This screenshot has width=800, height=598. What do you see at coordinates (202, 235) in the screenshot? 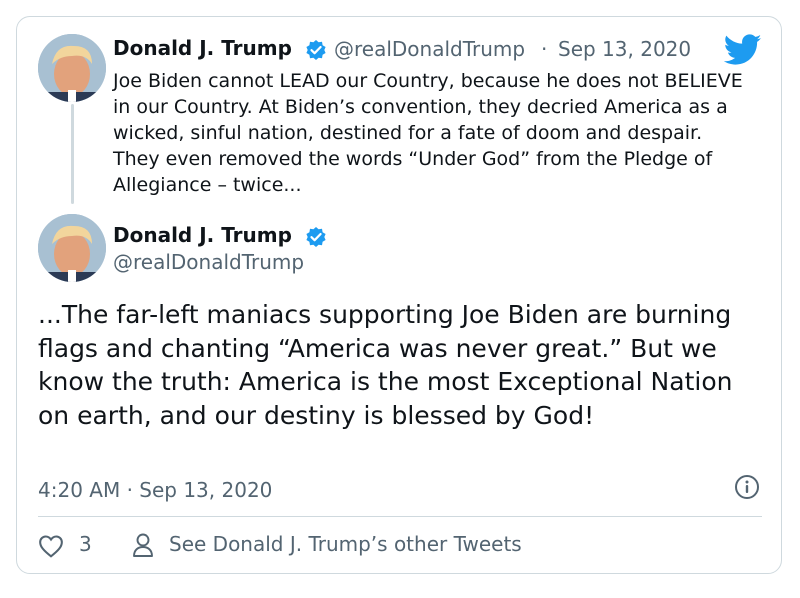
I see `main-author-name: Donald J. Trump` at bounding box center [202, 235].